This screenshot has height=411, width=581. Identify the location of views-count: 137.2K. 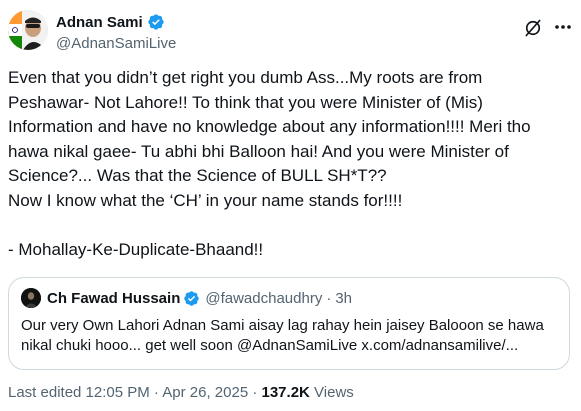
(285, 392).